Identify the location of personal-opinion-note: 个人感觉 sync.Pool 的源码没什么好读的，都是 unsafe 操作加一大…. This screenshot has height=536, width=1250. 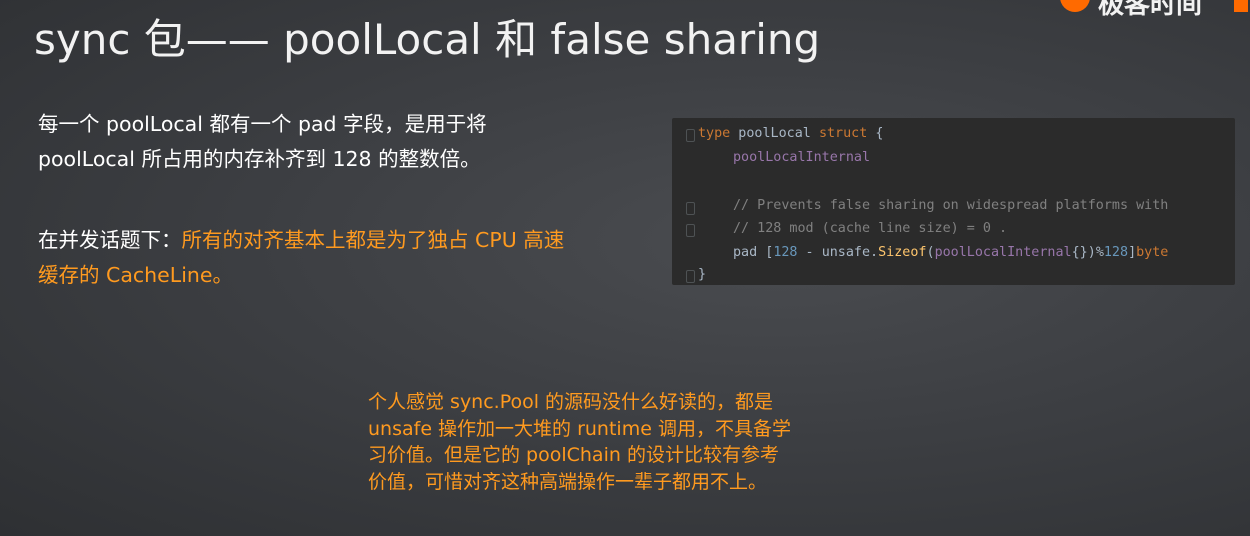
(579, 442).